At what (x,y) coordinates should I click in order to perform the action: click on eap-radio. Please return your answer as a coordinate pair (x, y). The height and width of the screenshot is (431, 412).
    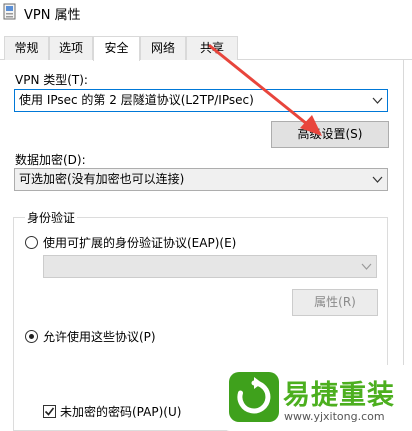
    Looking at the image, I should click on (31, 242).